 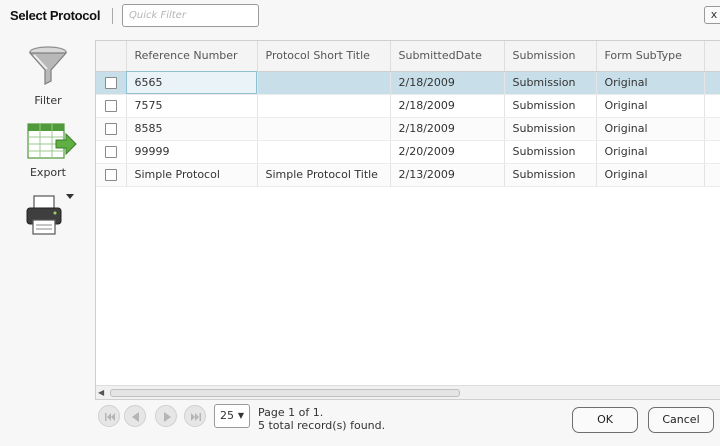 What do you see at coordinates (322, 425) in the screenshot?
I see `records-count-text: 5 total record(s) found.` at bounding box center [322, 425].